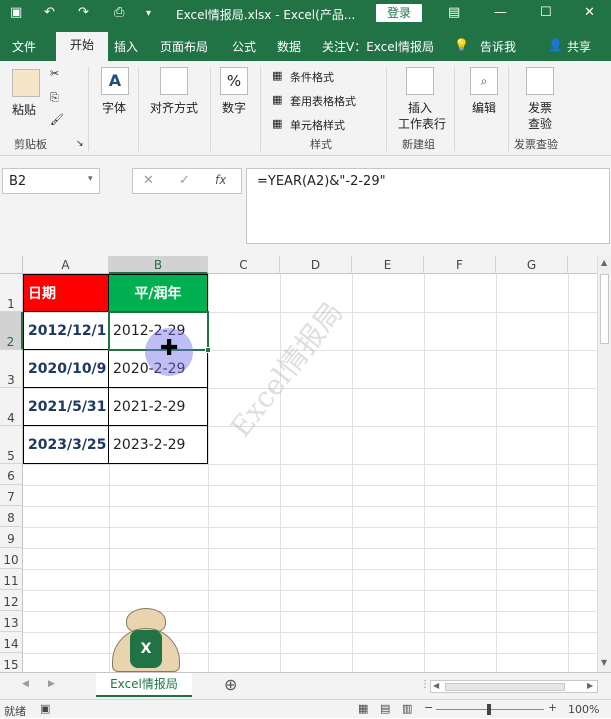 This screenshot has width=611, height=719. Describe the element at coordinates (234, 81) in the screenshot. I see `percent-icon: %` at that location.